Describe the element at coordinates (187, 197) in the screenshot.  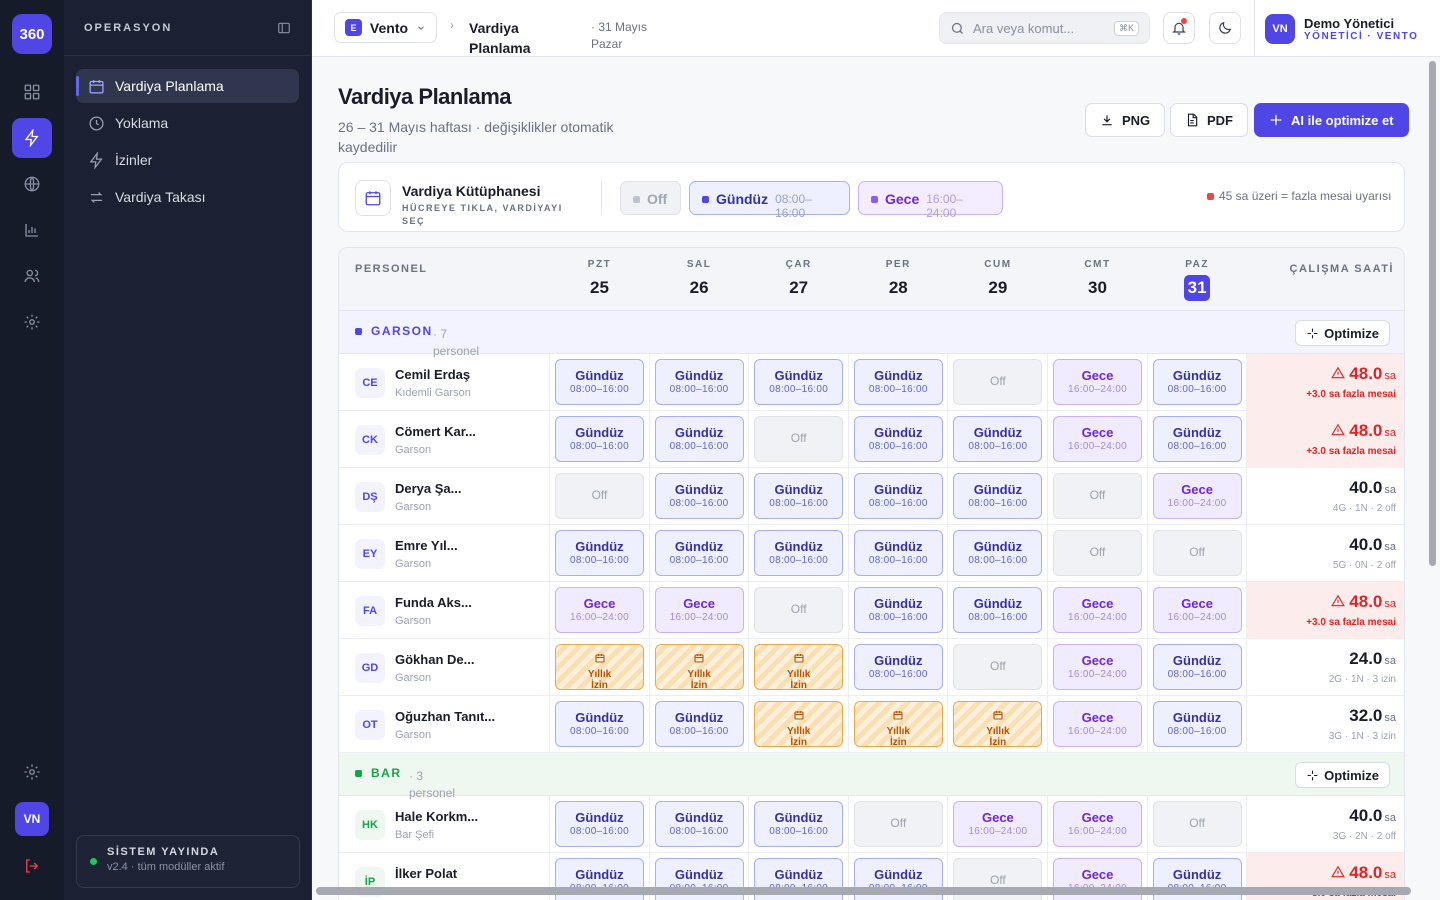
I see `sidebar-item-vardiya-takasi: Vardiya Takası` at that location.